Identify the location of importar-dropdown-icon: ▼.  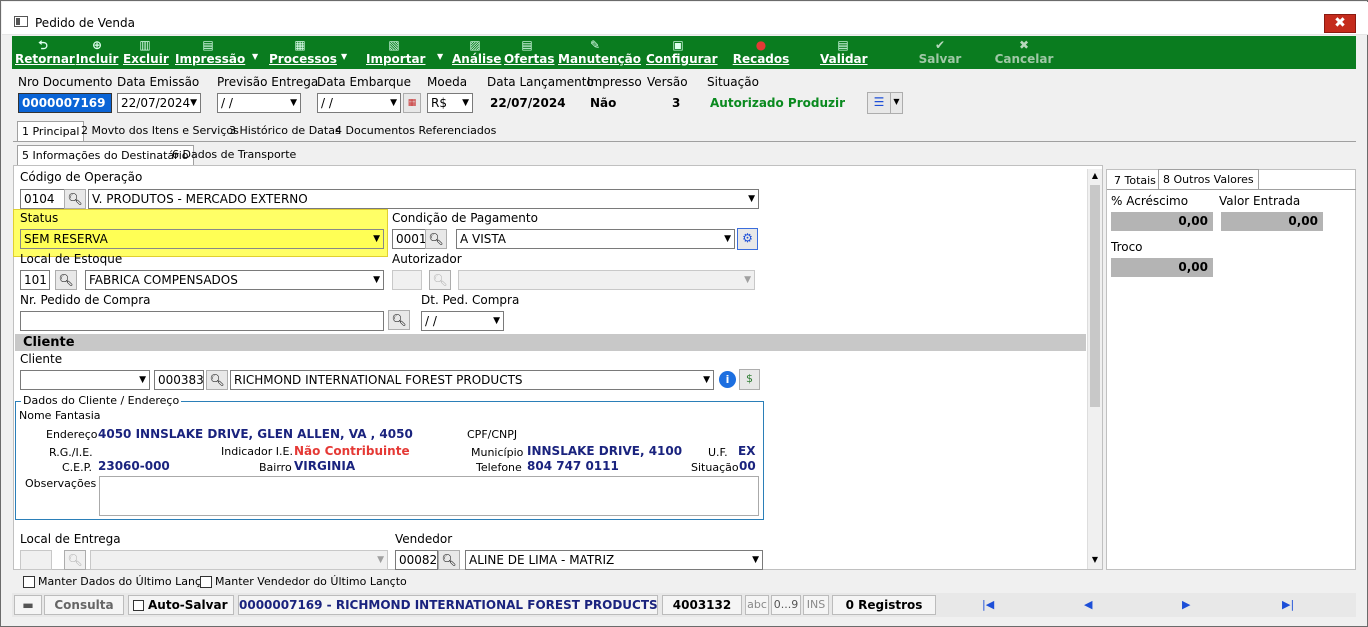
(440, 56).